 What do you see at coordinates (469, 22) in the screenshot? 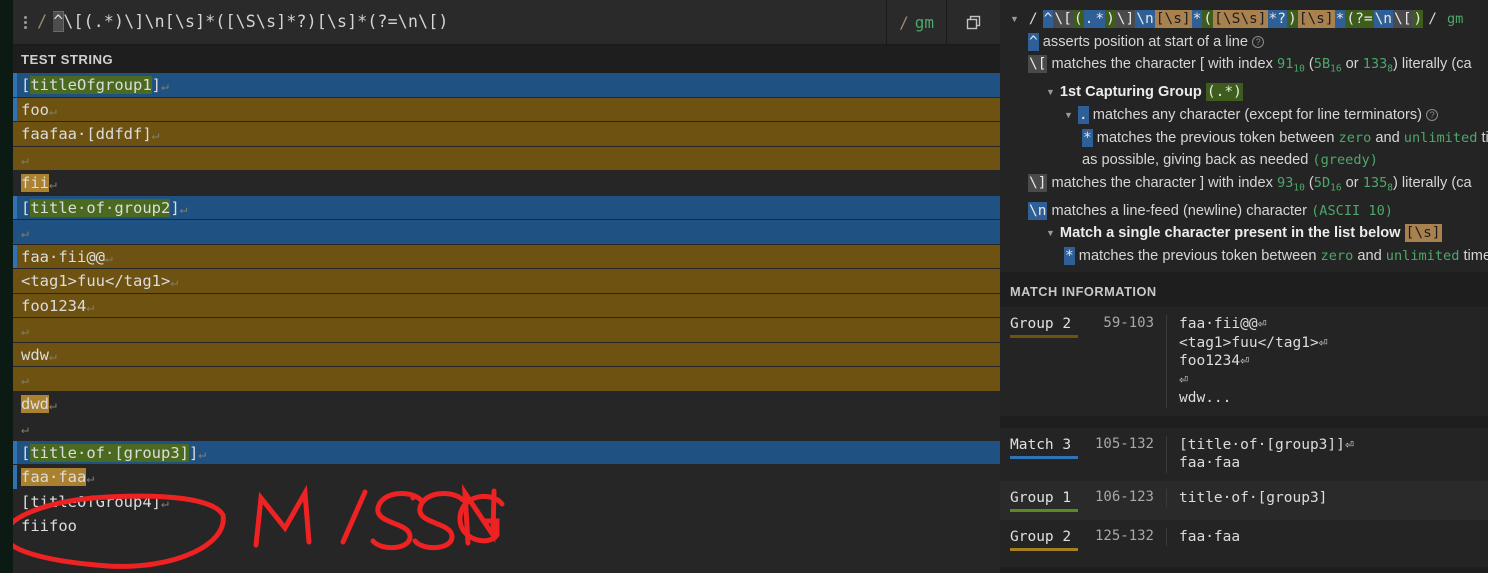
I see `regex-input: ^\[(.*)\]\n[\s]*([\S\s]*?)[\s]*(?=\n\[)` at bounding box center [469, 22].